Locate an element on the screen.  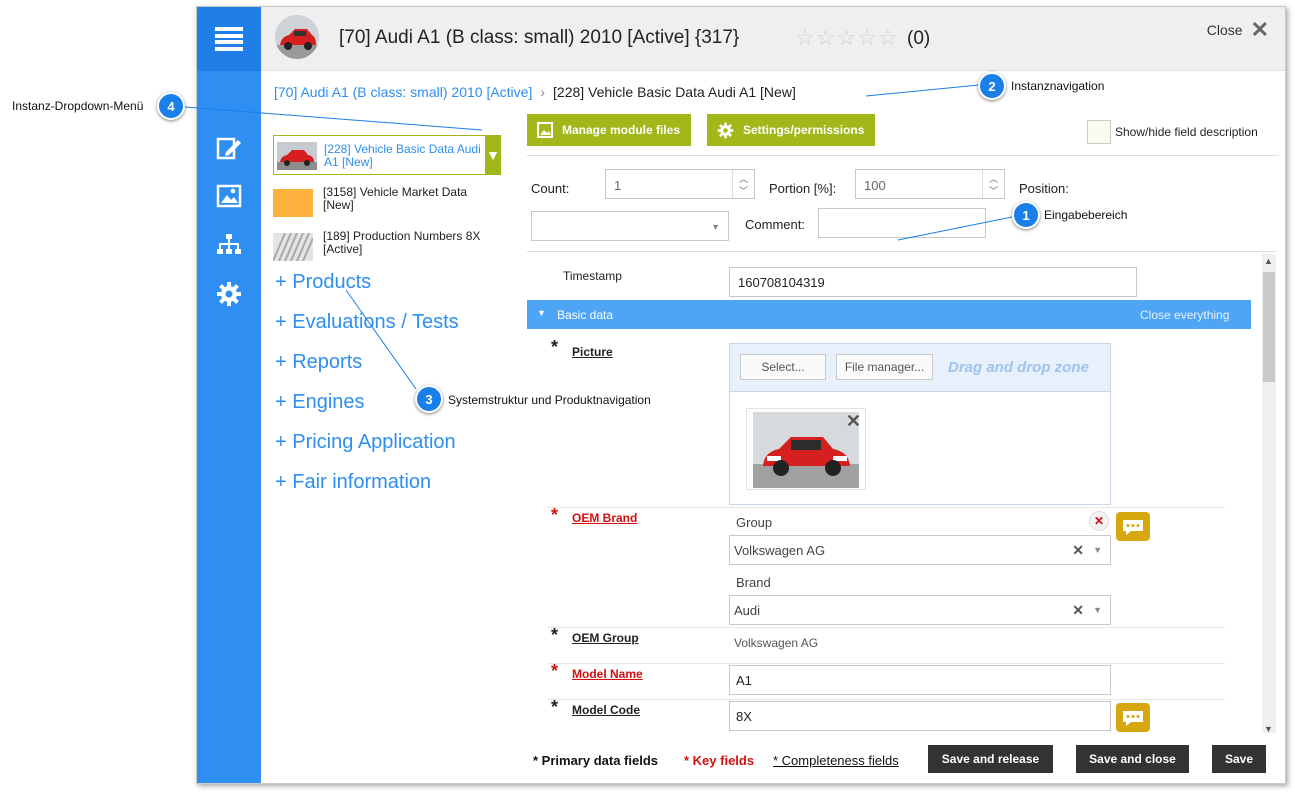
callout-text: Instanz-Dropdown-Menü is located at coordinates (78, 106).